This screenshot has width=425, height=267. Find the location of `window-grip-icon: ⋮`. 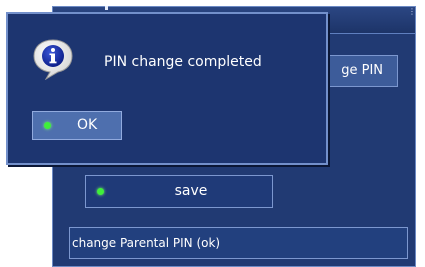

window-grip-icon: ⋮ is located at coordinates (412, 11).